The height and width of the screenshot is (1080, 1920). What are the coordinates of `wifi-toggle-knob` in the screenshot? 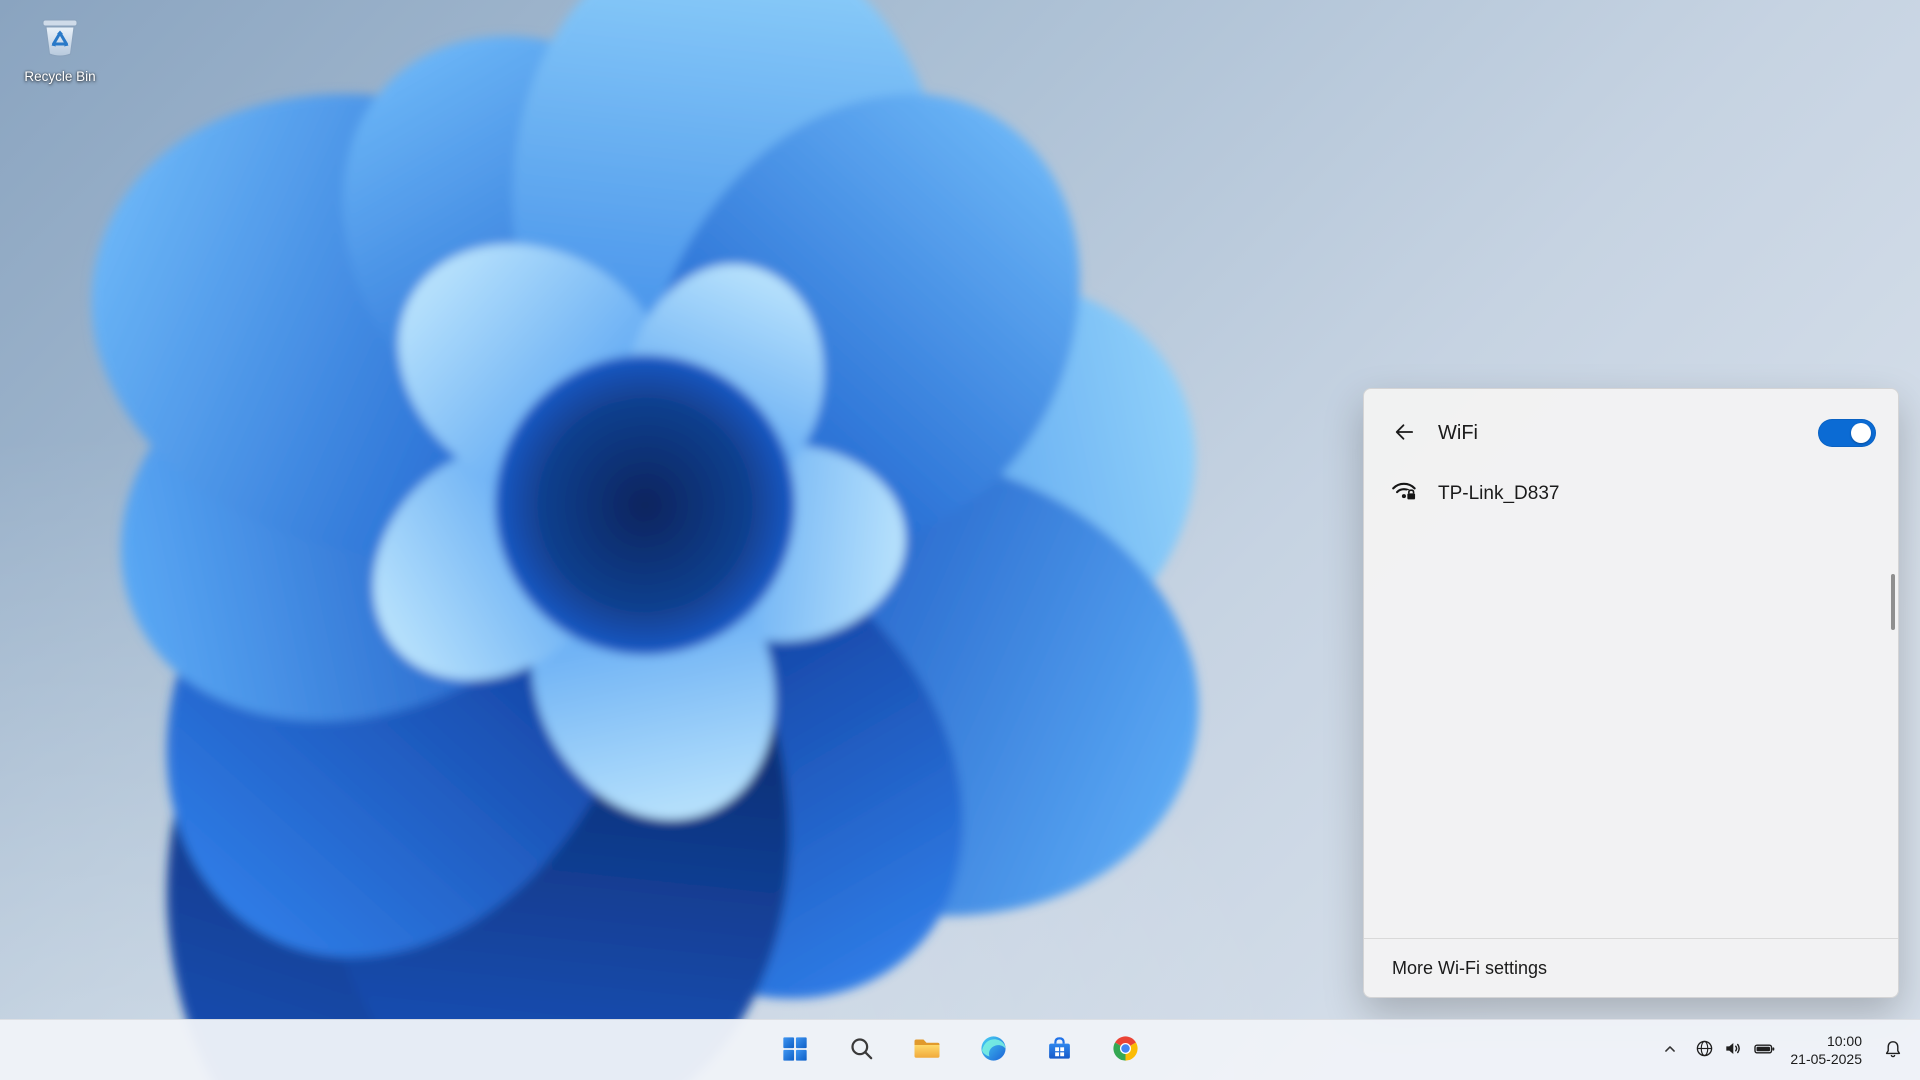 It's located at (1861, 433).